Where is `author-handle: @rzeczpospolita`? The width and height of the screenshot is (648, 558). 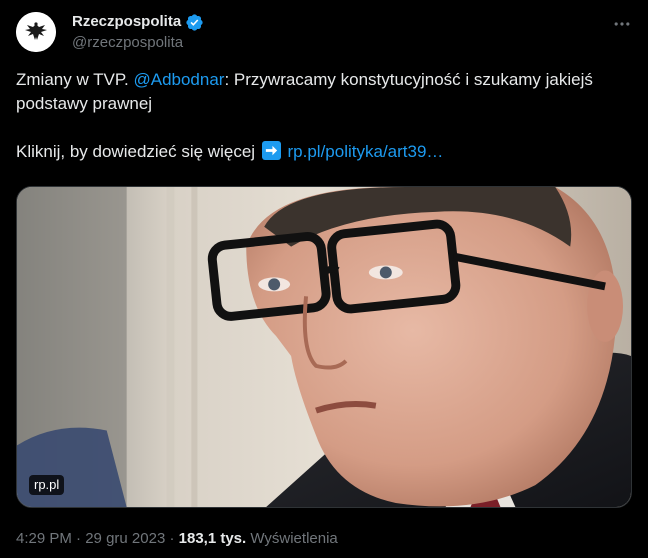
author-handle: @rzeczpospolita is located at coordinates (127, 43).